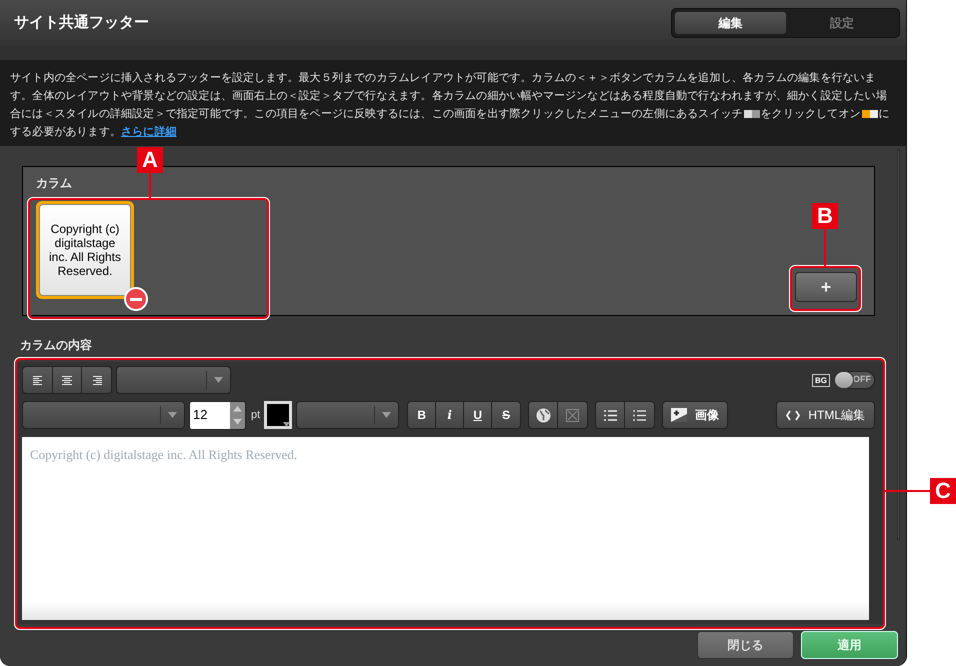 The image size is (956, 666). Describe the element at coordinates (136, 299) in the screenshot. I see `remove-icon` at that location.